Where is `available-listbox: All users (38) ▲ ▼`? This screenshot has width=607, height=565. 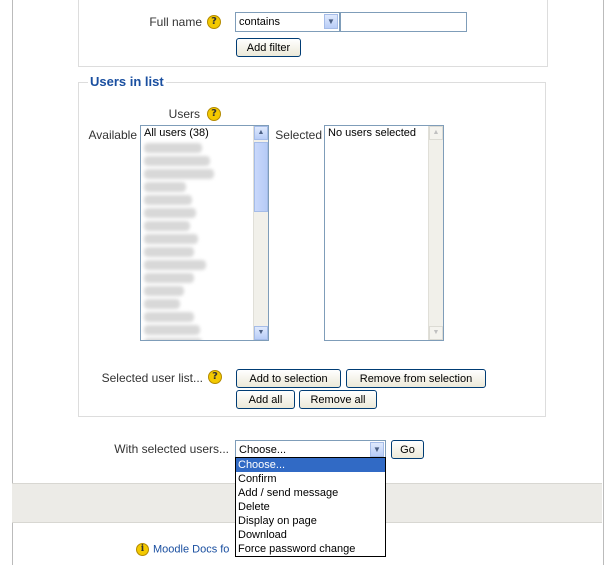 available-listbox: All users (38) ▲ ▼ is located at coordinates (204, 233).